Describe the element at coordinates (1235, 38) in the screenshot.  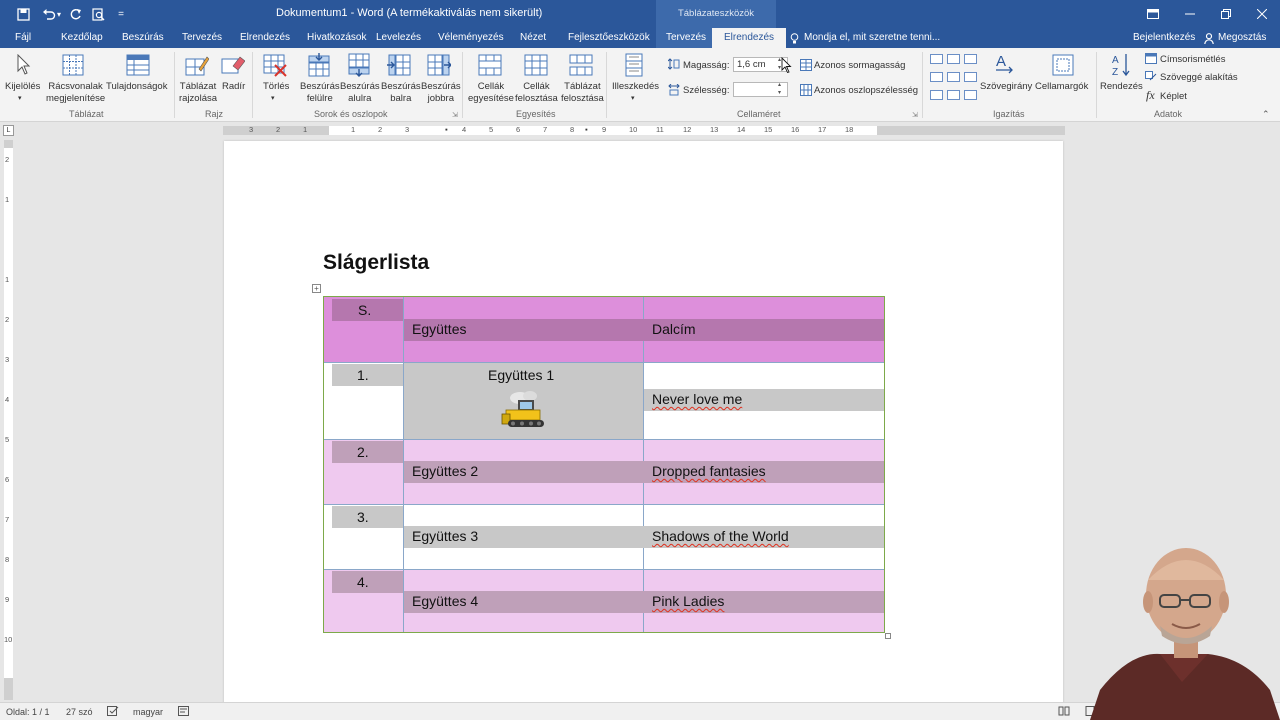
I see `share-button: Megosztás` at that location.